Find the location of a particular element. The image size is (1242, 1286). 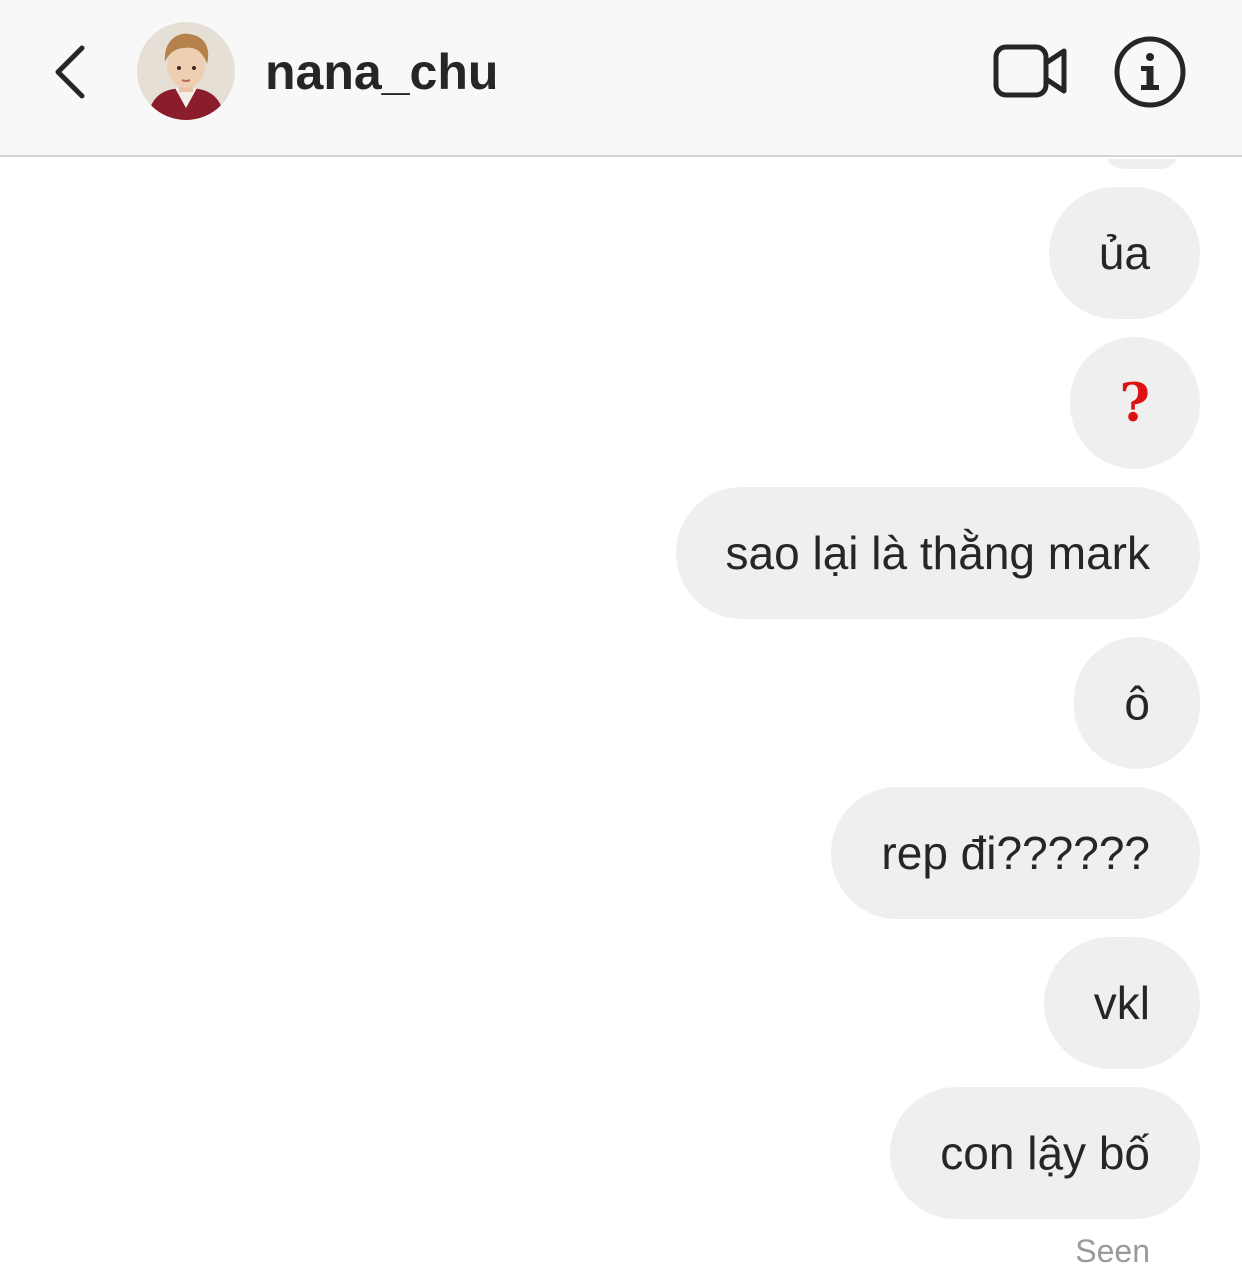

message-text: rep đi?????? is located at coordinates (1015, 853).